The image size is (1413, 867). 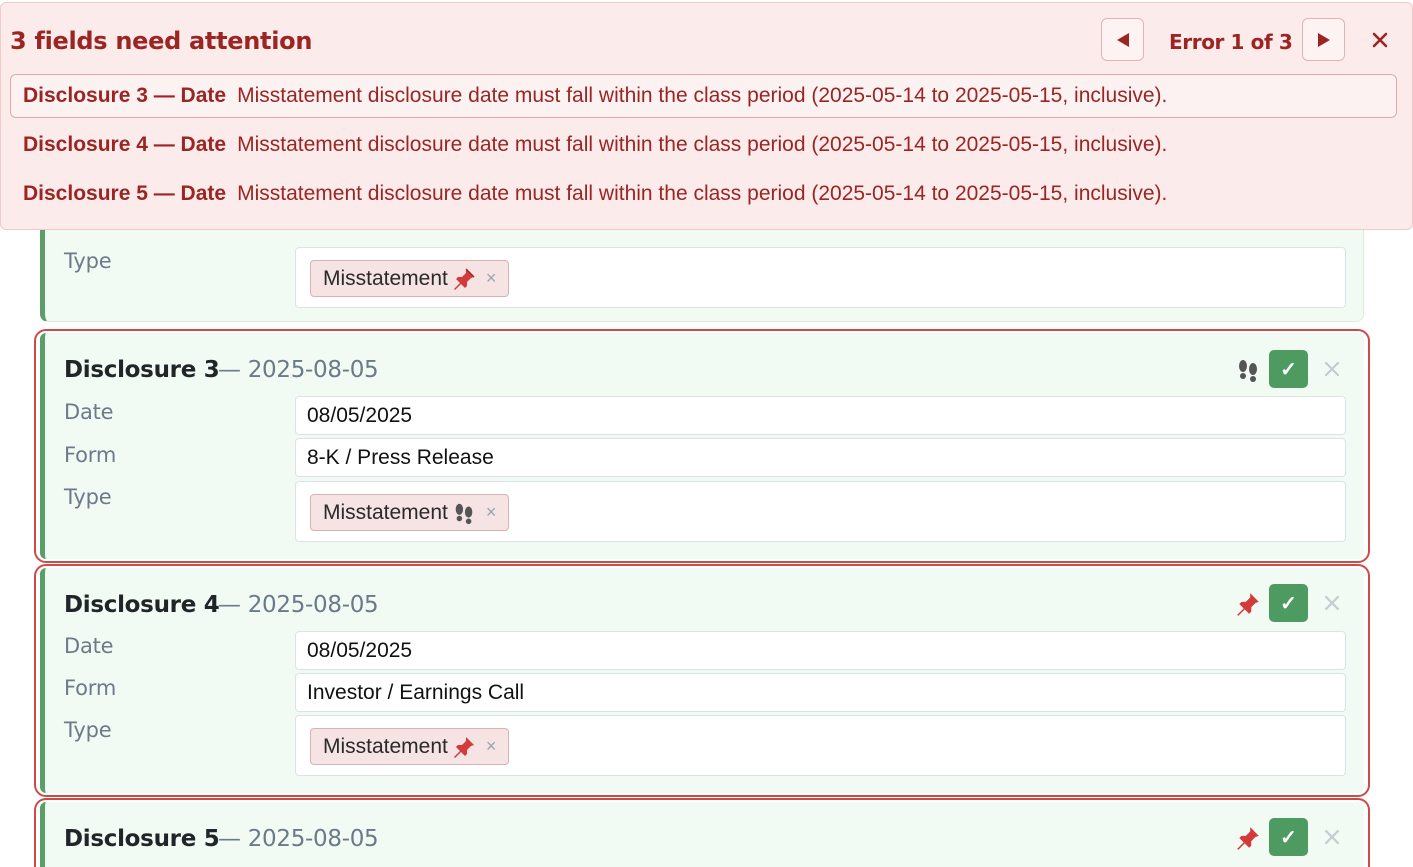 I want to click on form-input: 8-K / Press Release, so click(x=820, y=457).